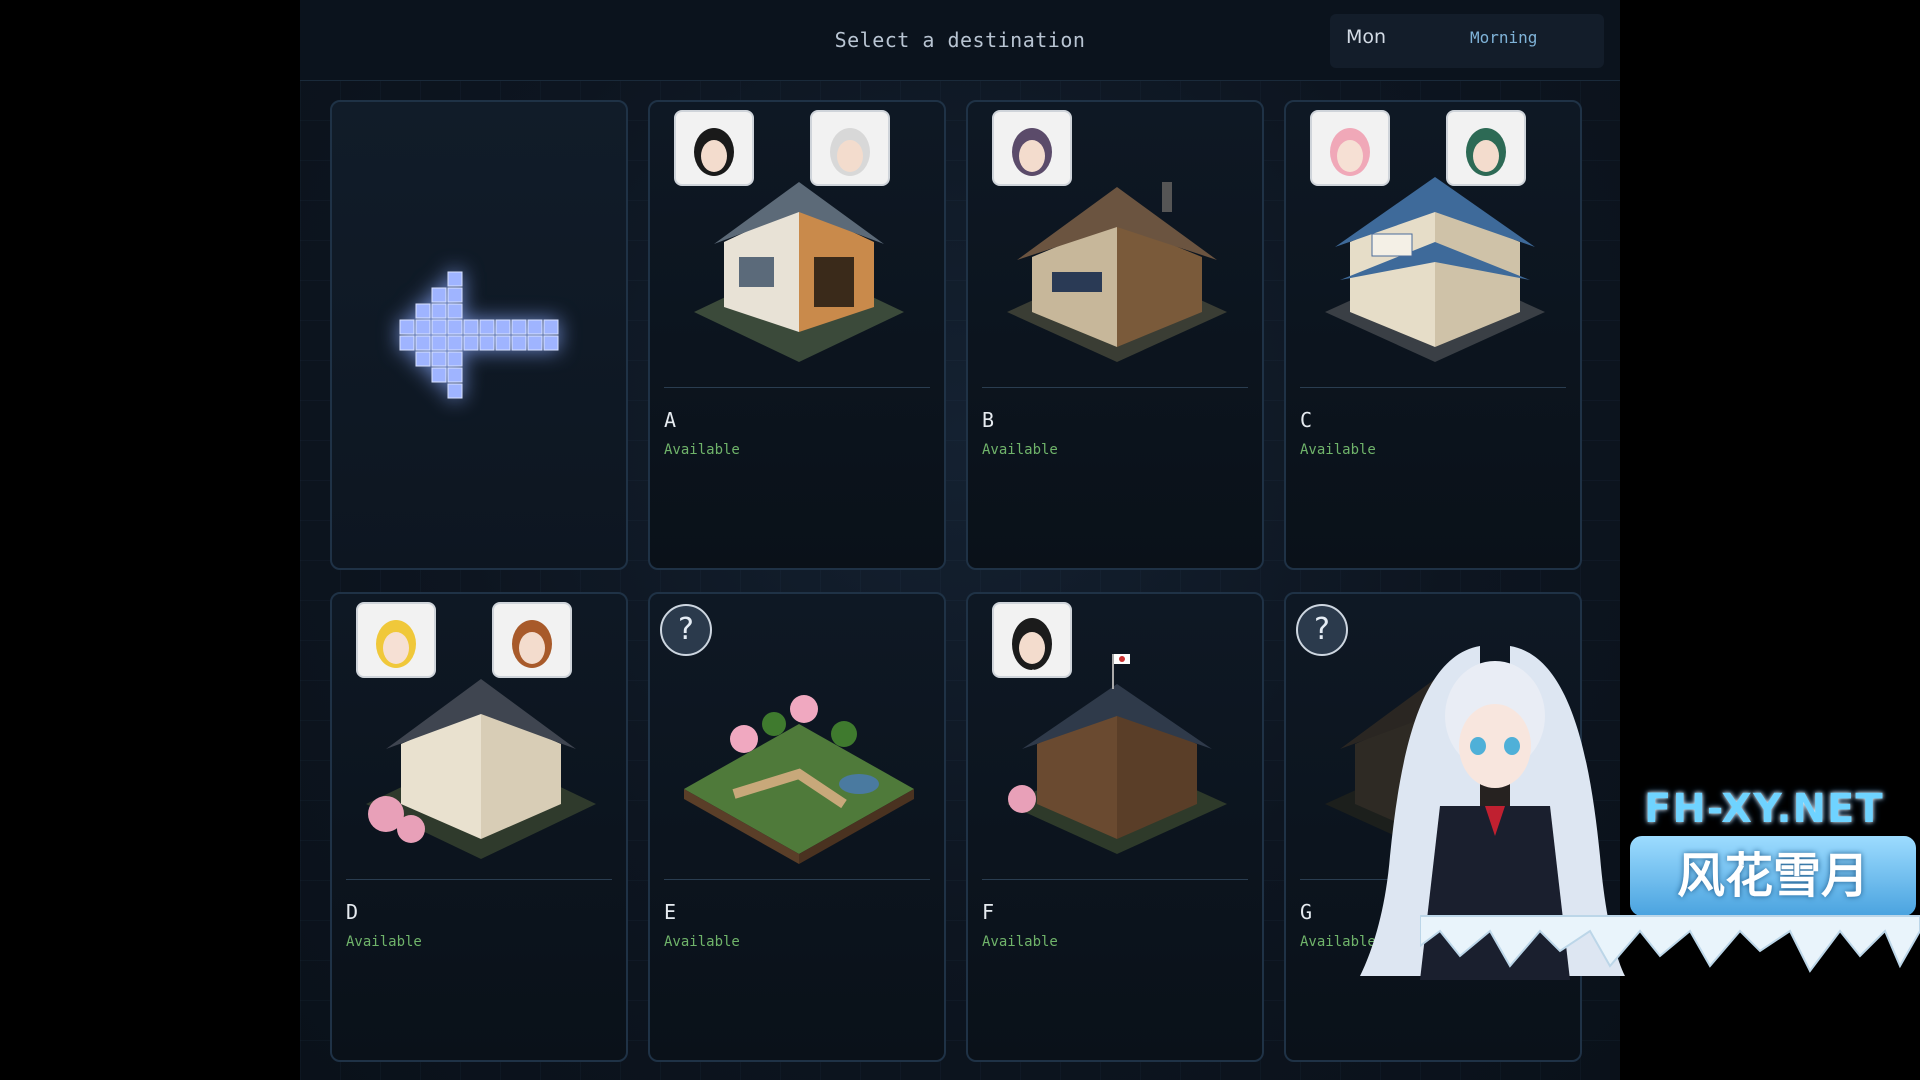  Describe the element at coordinates (1764, 809) in the screenshot. I see `watermark-site-text: FH-XY.NET` at that location.